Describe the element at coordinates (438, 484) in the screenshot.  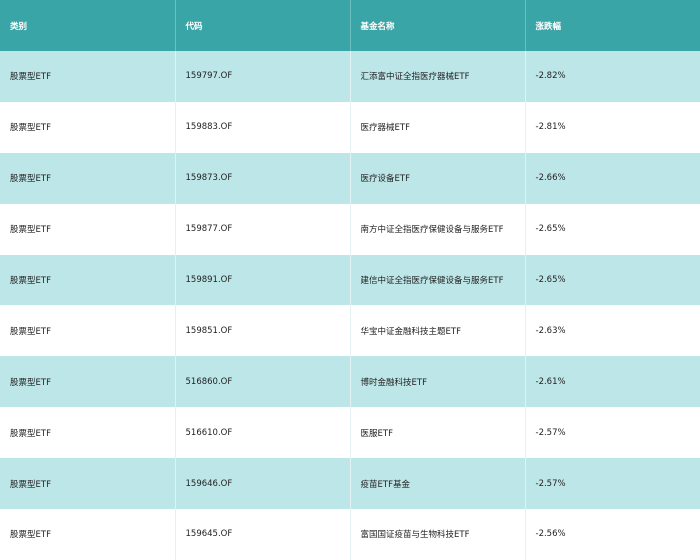
I see `cell-fund-name: 疫苗ETF基金` at that location.